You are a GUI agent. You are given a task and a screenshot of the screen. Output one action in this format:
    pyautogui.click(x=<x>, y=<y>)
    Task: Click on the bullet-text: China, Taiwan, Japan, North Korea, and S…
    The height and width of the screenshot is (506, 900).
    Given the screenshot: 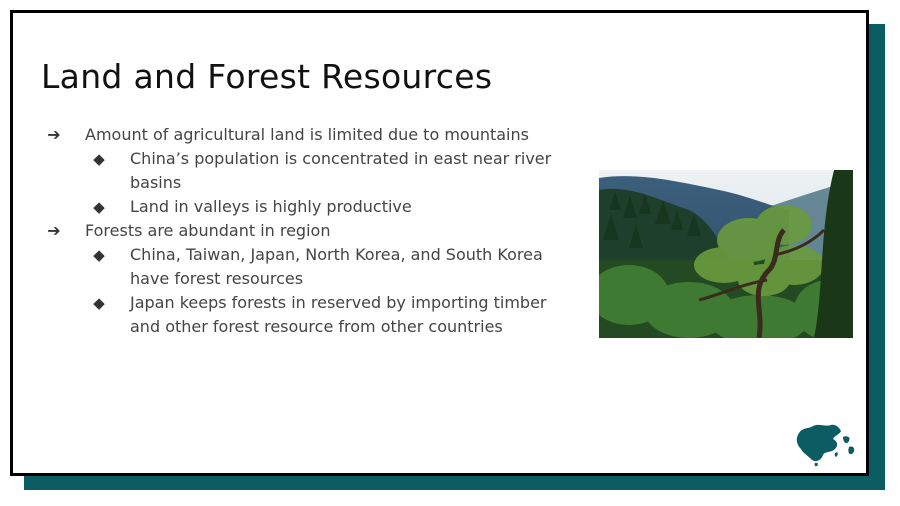 What is the action you would take?
    pyautogui.click(x=336, y=266)
    